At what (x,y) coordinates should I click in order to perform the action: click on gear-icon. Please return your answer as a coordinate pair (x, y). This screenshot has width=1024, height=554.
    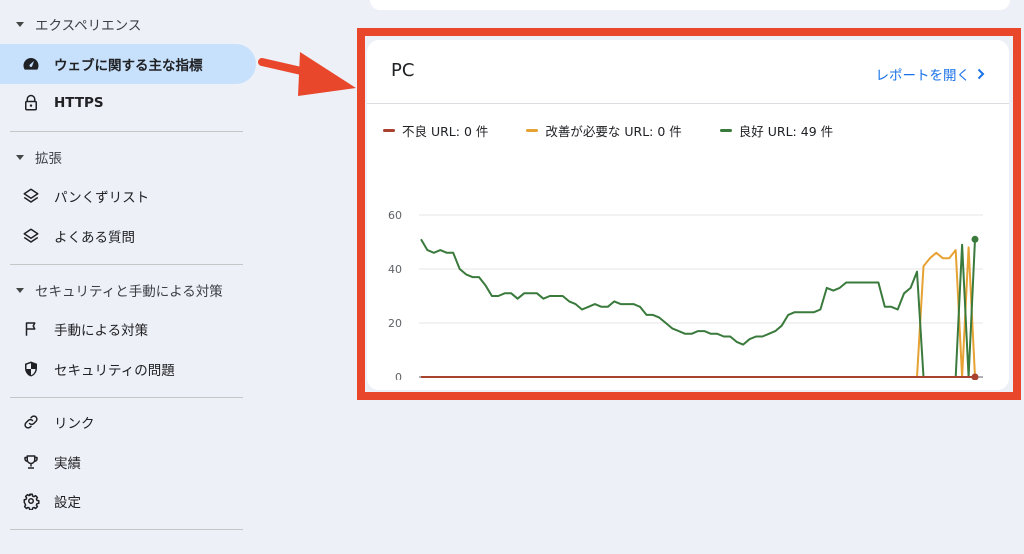
    Looking at the image, I should click on (31, 501).